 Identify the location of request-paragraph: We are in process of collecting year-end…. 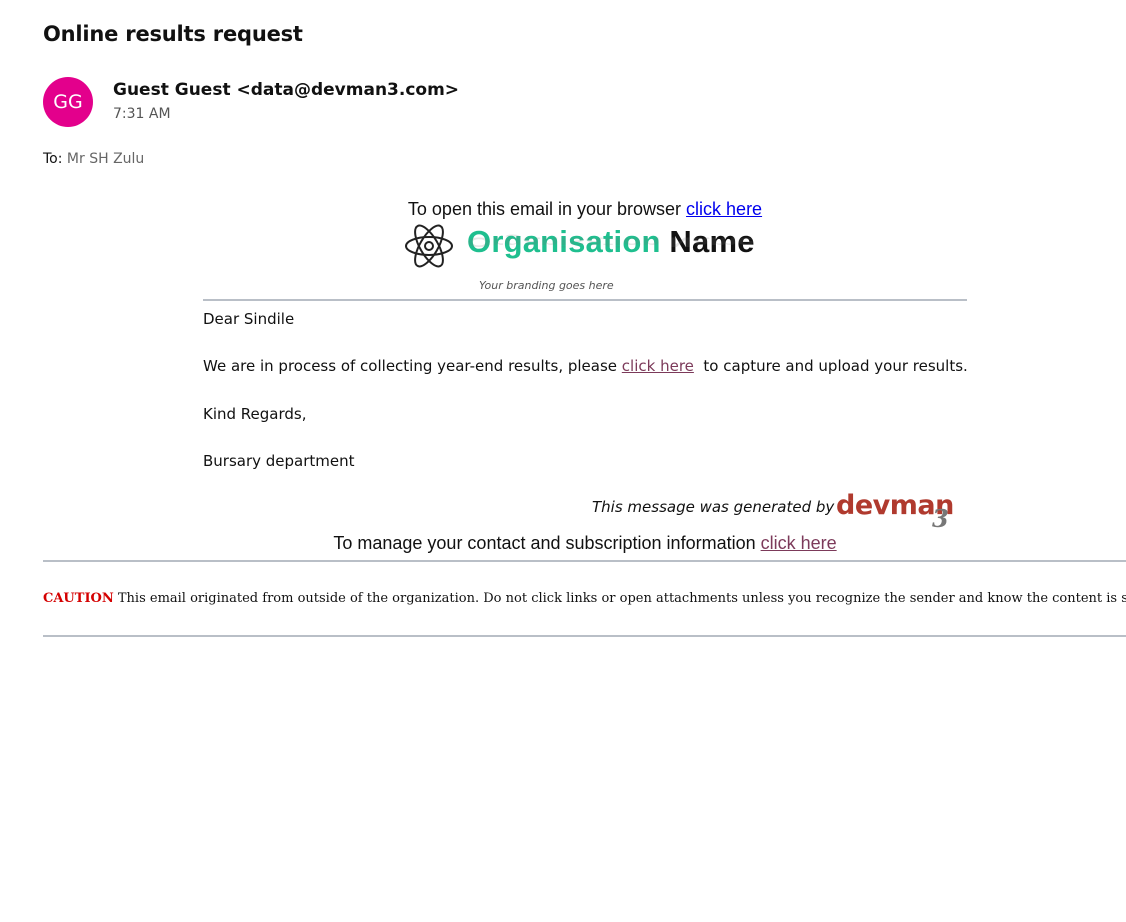
(585, 366).